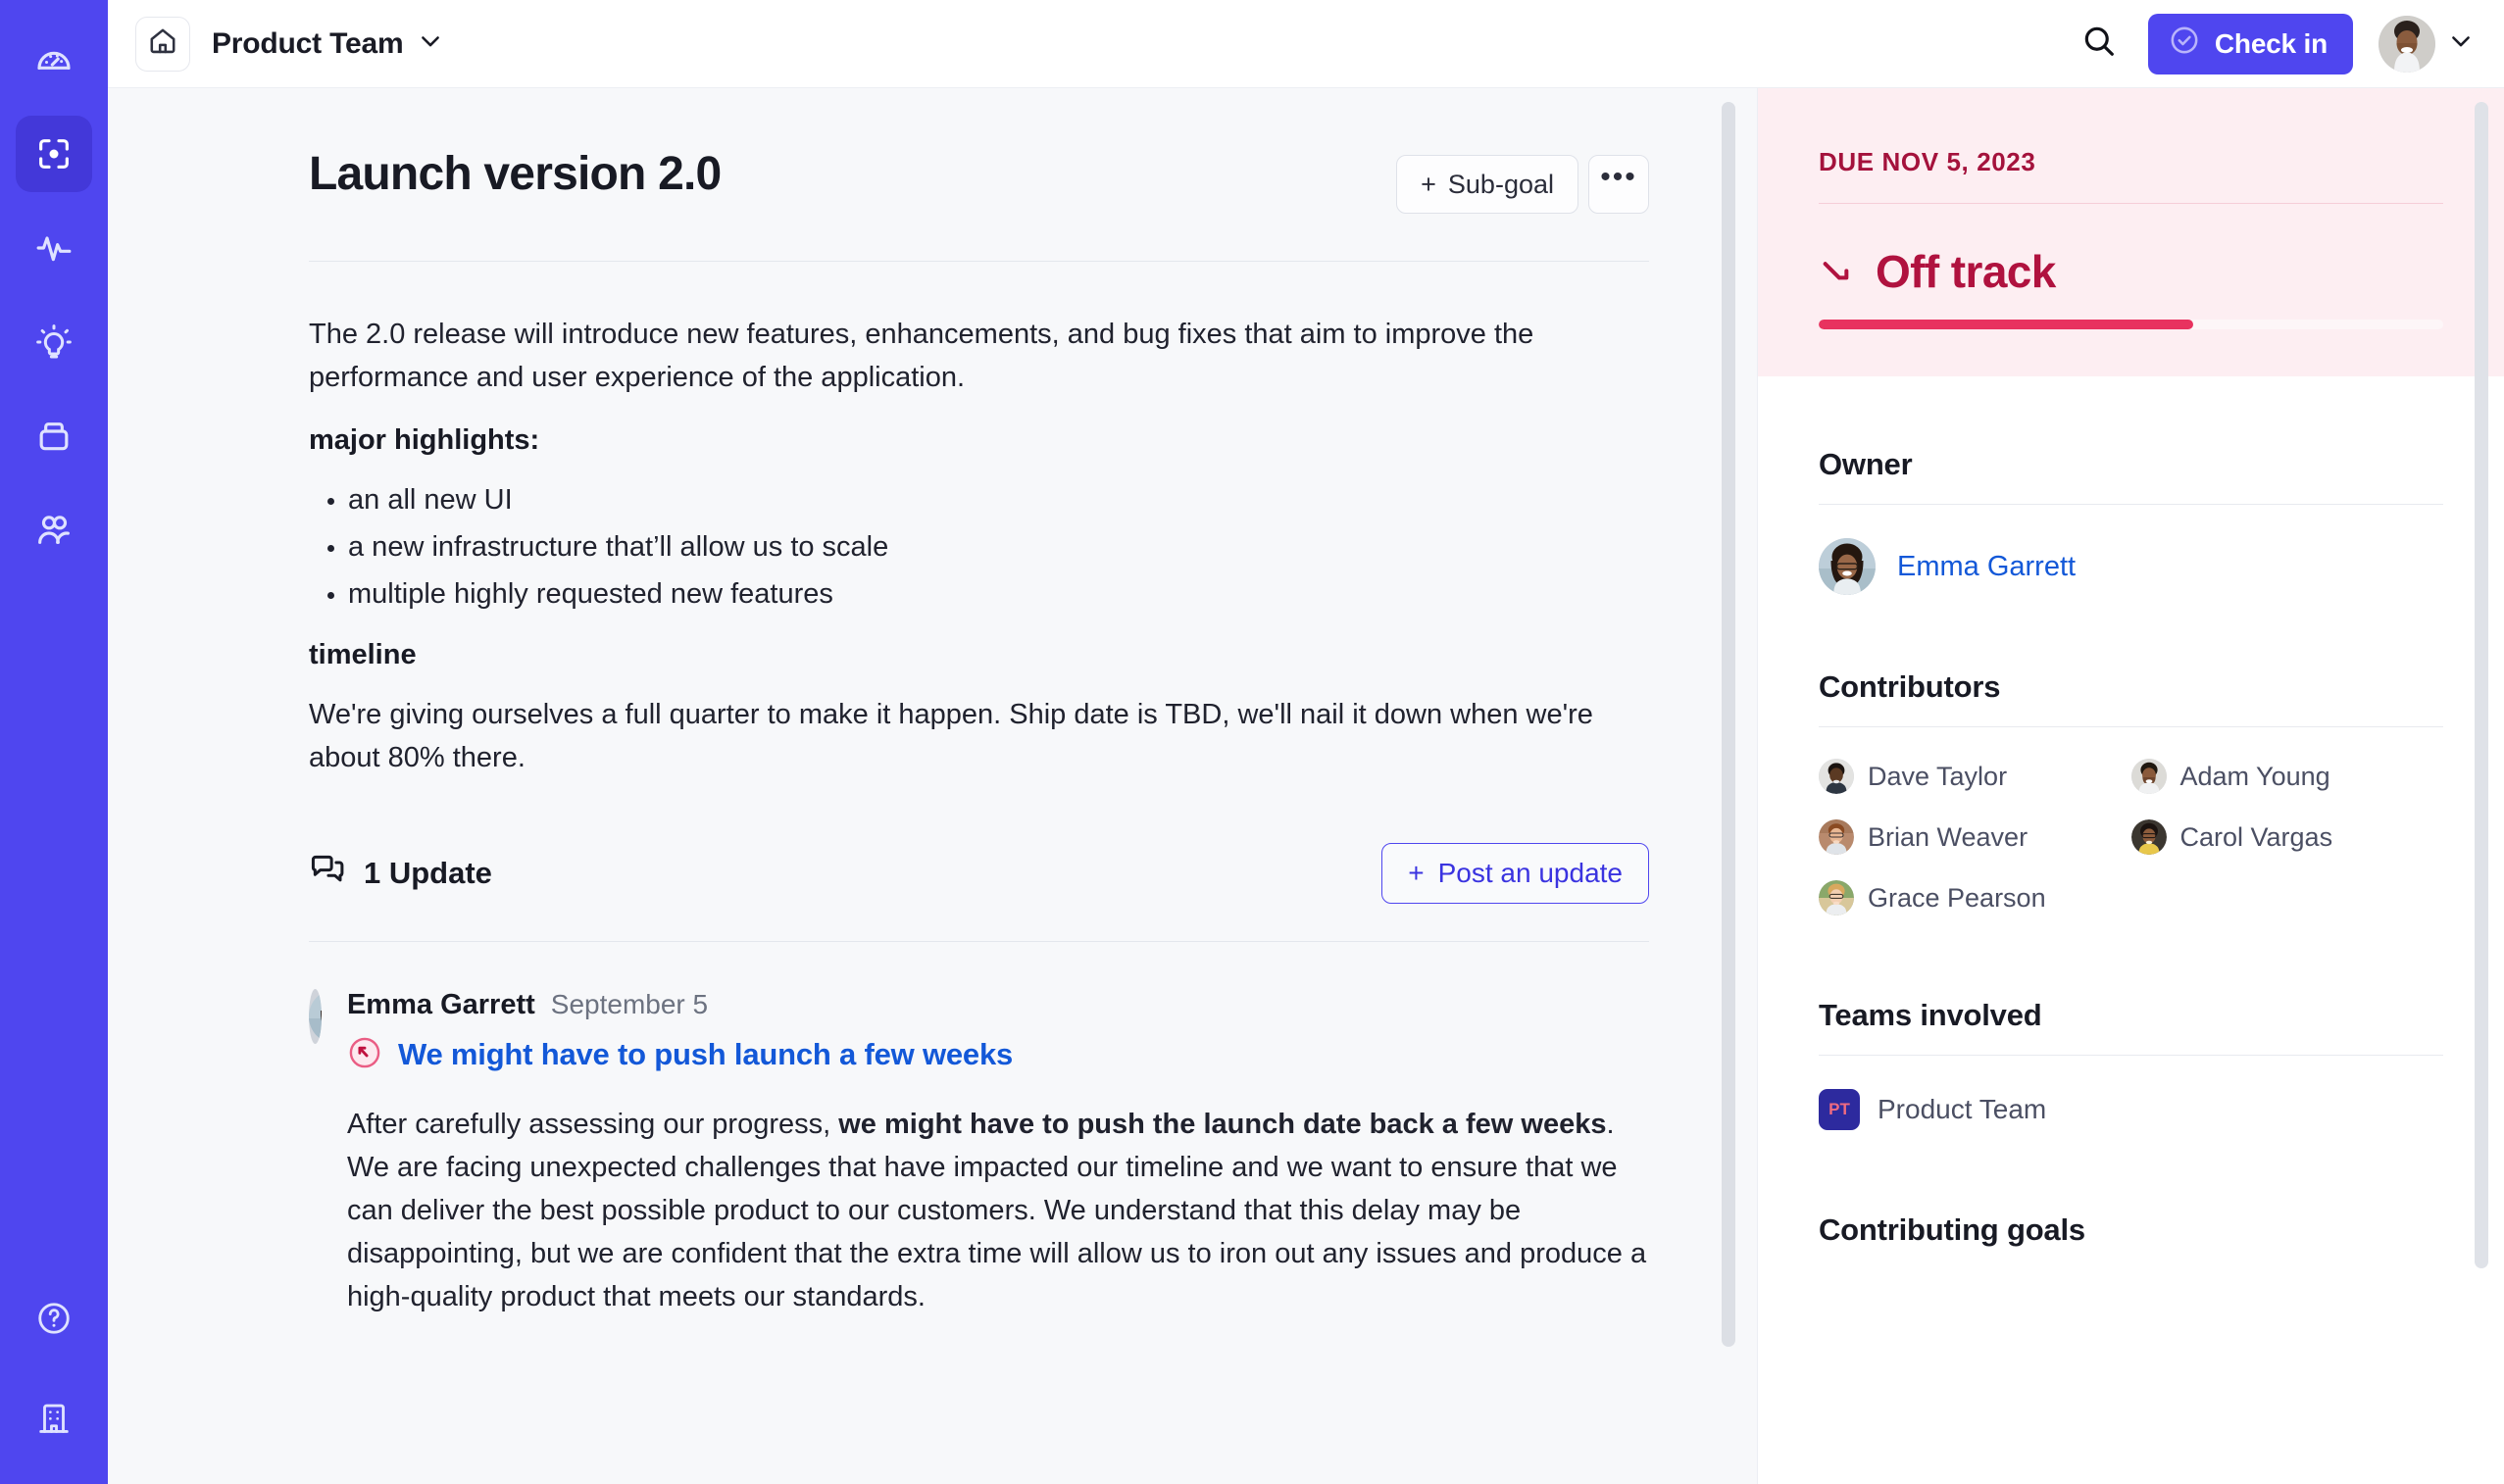 The image size is (2504, 1484). I want to click on dashboard-gauge-icon, so click(54, 59).